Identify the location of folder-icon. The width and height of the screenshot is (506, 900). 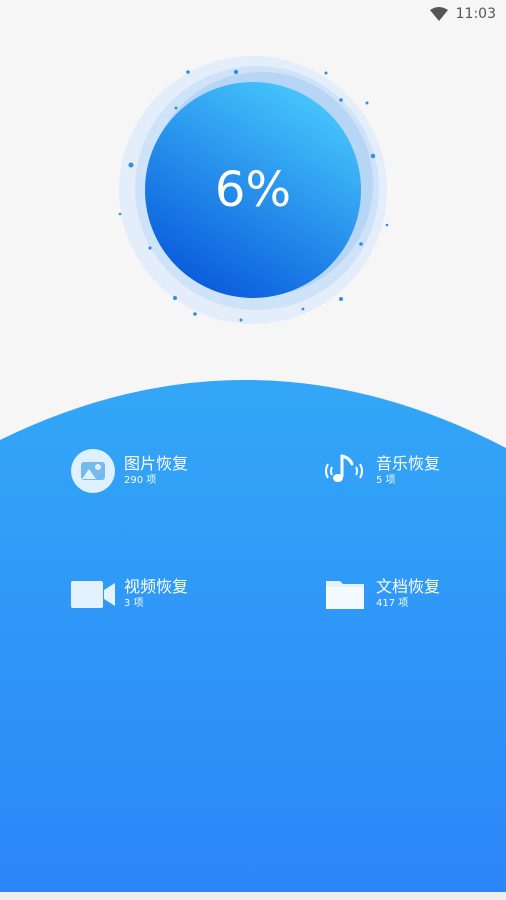
(345, 594).